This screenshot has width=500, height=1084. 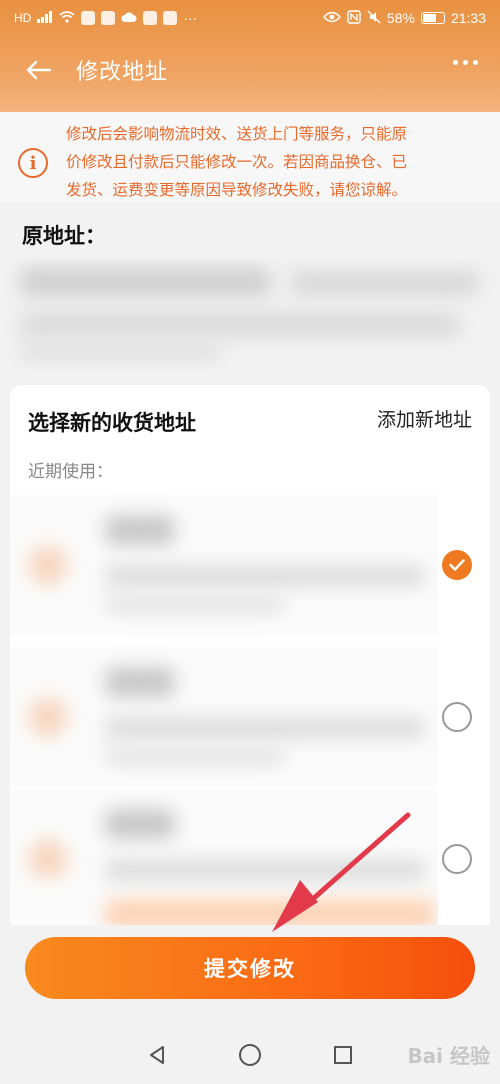 What do you see at coordinates (33, 163) in the screenshot?
I see `info-icon: i` at bounding box center [33, 163].